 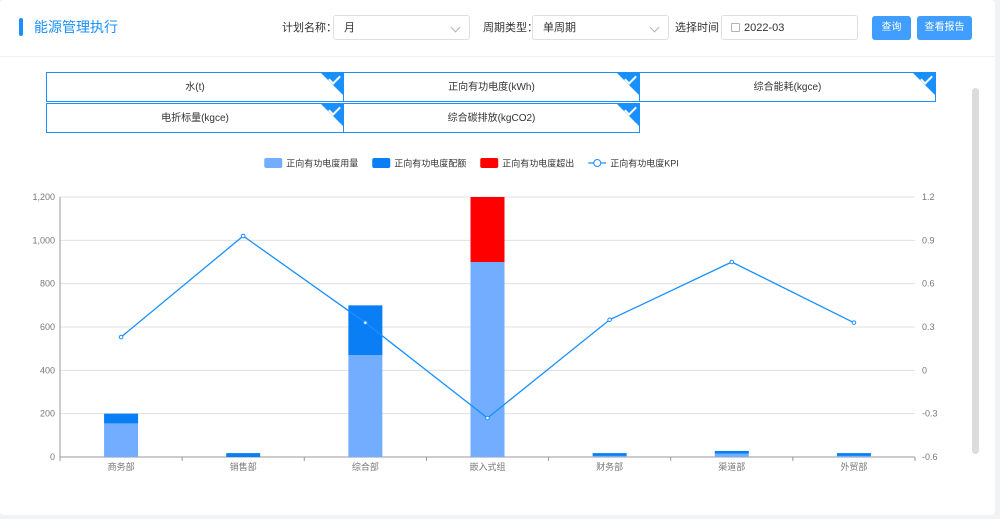 I want to click on cycle-type-value: 单周期, so click(x=559, y=28).